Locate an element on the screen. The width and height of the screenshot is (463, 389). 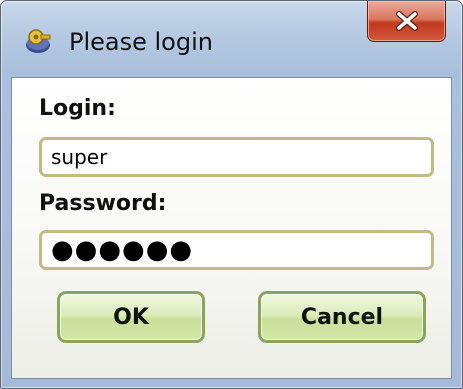
window-title: Please login is located at coordinates (141, 42).